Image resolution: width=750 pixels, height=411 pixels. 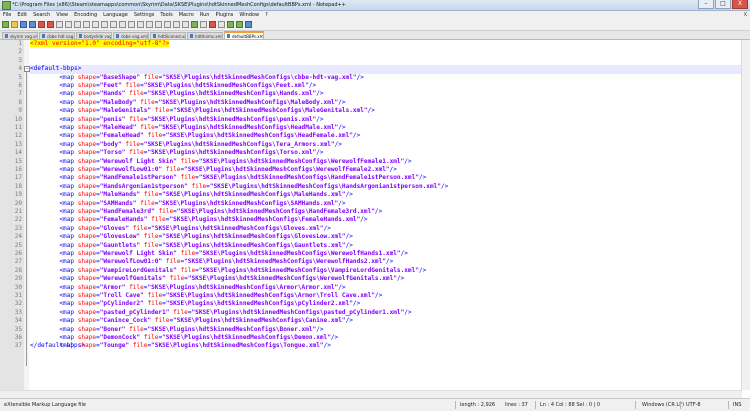 What do you see at coordinates (115, 15) in the screenshot?
I see `menu-language: Language` at bounding box center [115, 15].